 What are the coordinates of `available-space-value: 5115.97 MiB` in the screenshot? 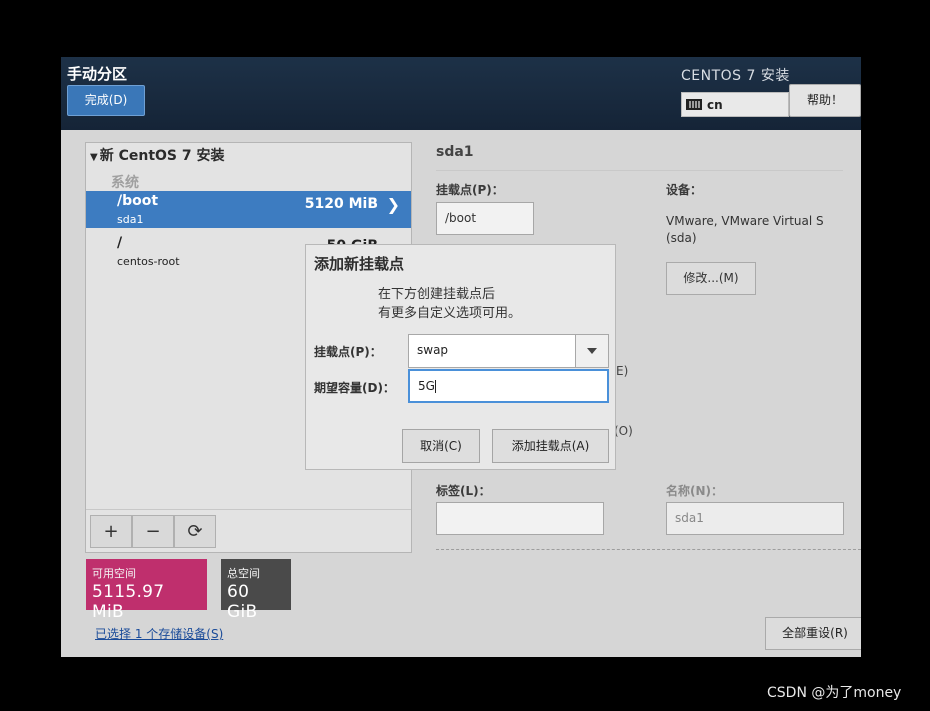 It's located at (128, 602).